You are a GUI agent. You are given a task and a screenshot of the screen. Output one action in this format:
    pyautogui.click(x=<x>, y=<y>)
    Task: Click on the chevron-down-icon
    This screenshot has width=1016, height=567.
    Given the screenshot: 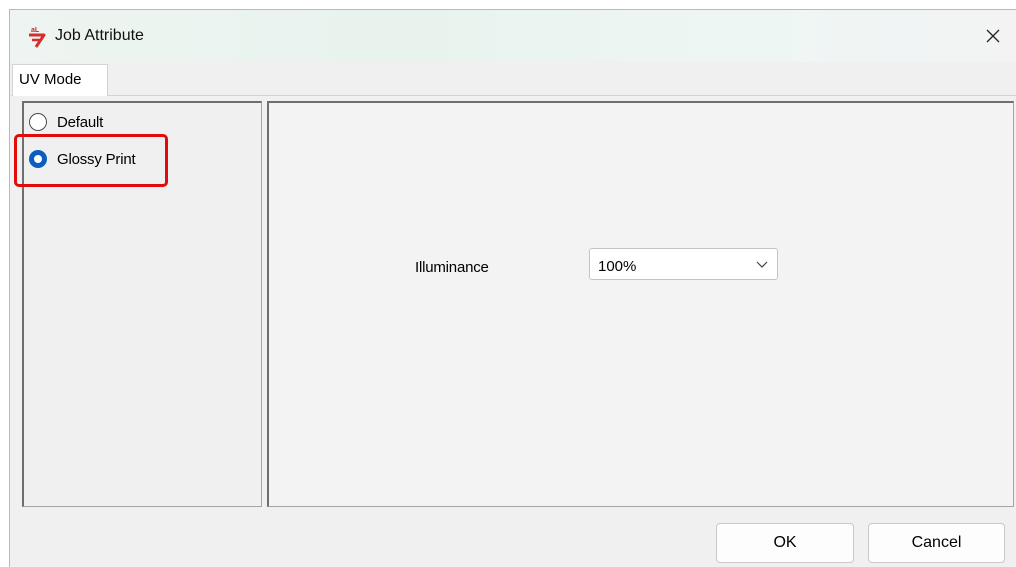 What is the action you would take?
    pyautogui.click(x=762, y=264)
    